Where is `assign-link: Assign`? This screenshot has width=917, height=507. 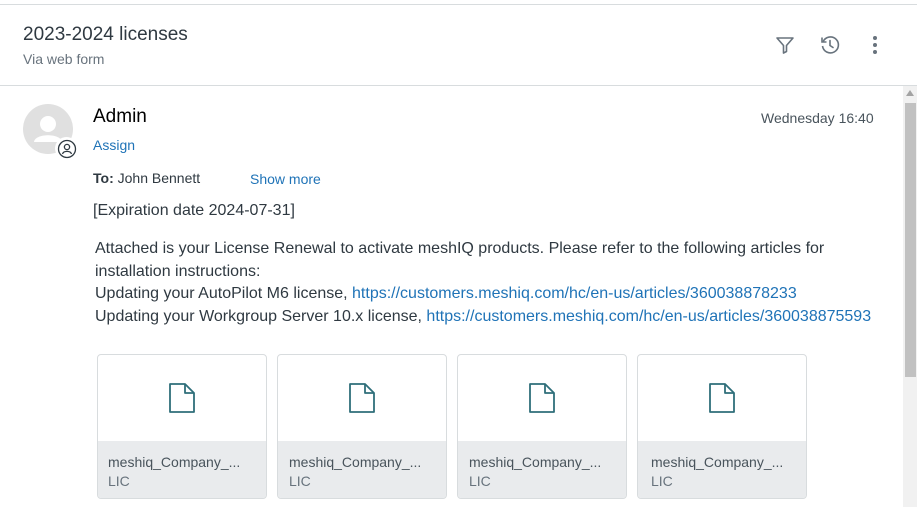
assign-link: Assign is located at coordinates (114, 145).